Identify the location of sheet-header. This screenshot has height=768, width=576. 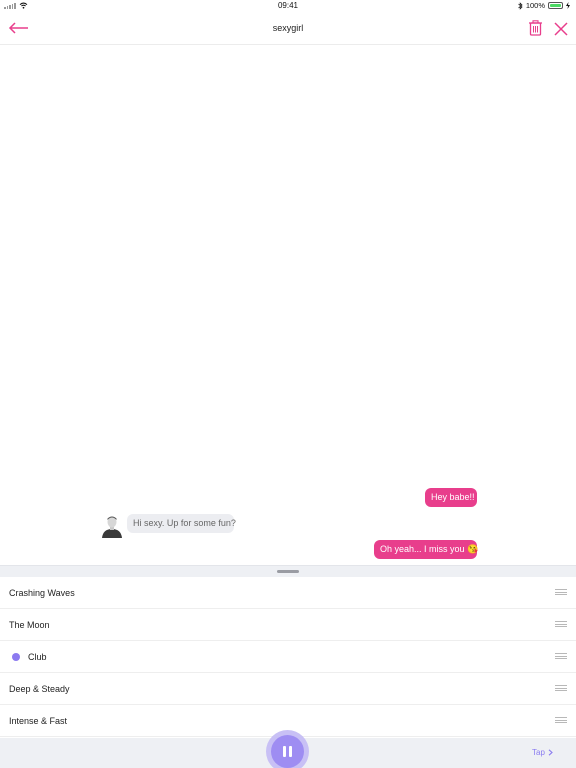
(288, 571).